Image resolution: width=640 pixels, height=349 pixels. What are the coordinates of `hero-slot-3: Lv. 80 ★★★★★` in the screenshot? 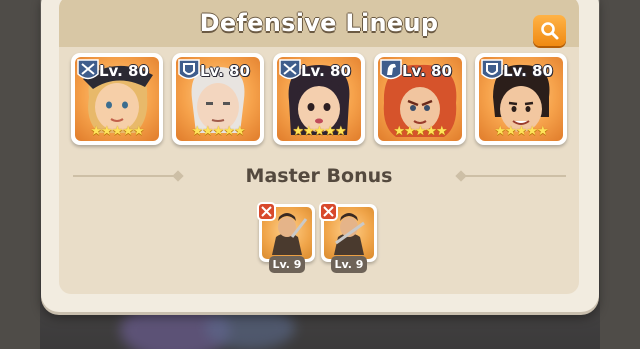 It's located at (319, 99).